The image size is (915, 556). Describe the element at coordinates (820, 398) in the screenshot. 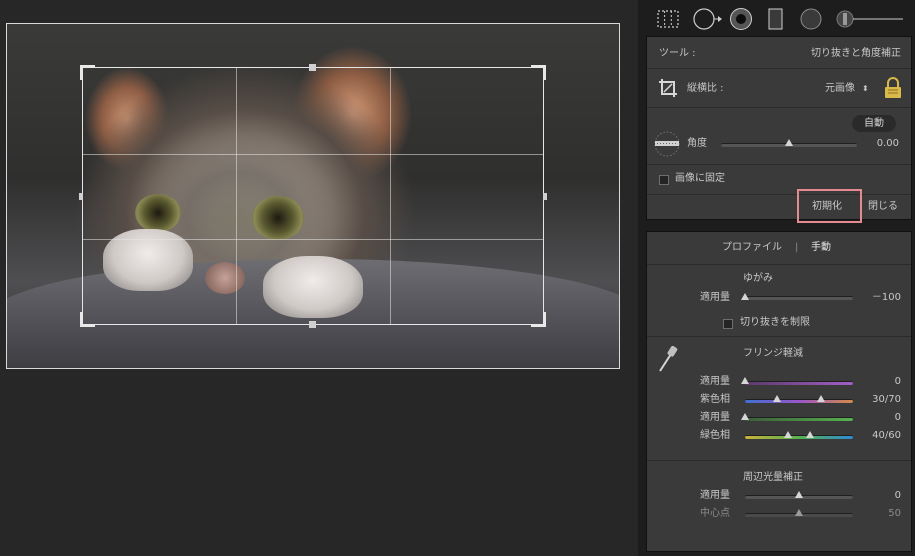

I see `purple-hue-high-thumb` at that location.